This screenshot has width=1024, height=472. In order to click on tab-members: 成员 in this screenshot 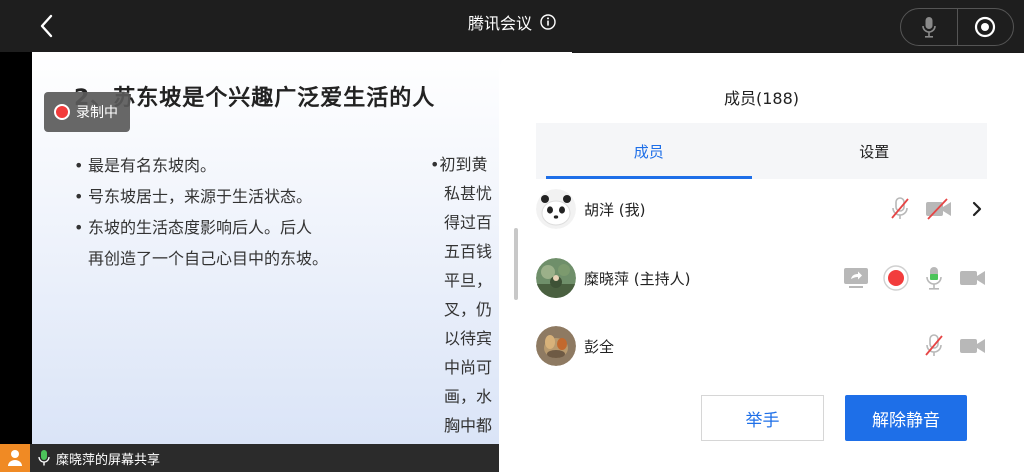, I will do `click(649, 151)`.